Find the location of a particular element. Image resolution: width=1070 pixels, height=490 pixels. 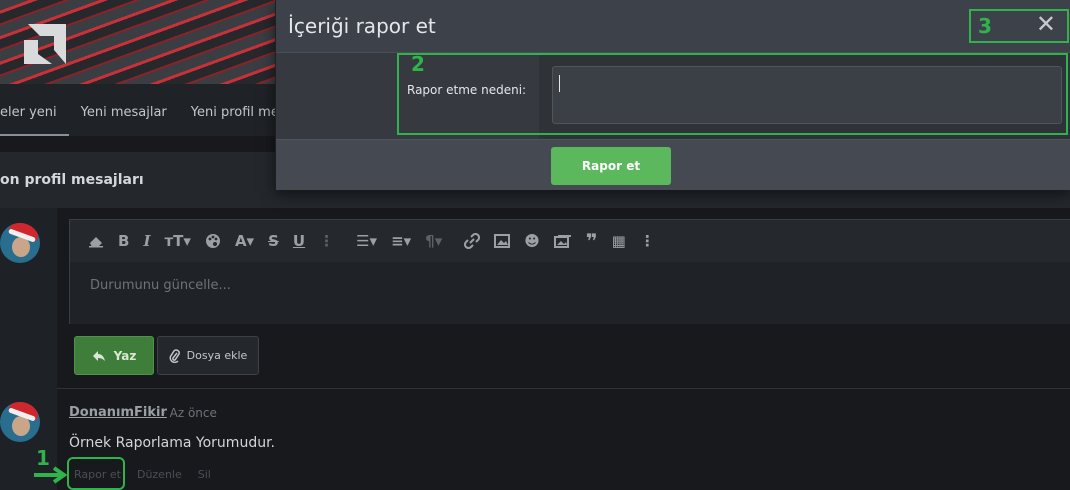

dialog-footer: Rapor et is located at coordinates (673, 164).